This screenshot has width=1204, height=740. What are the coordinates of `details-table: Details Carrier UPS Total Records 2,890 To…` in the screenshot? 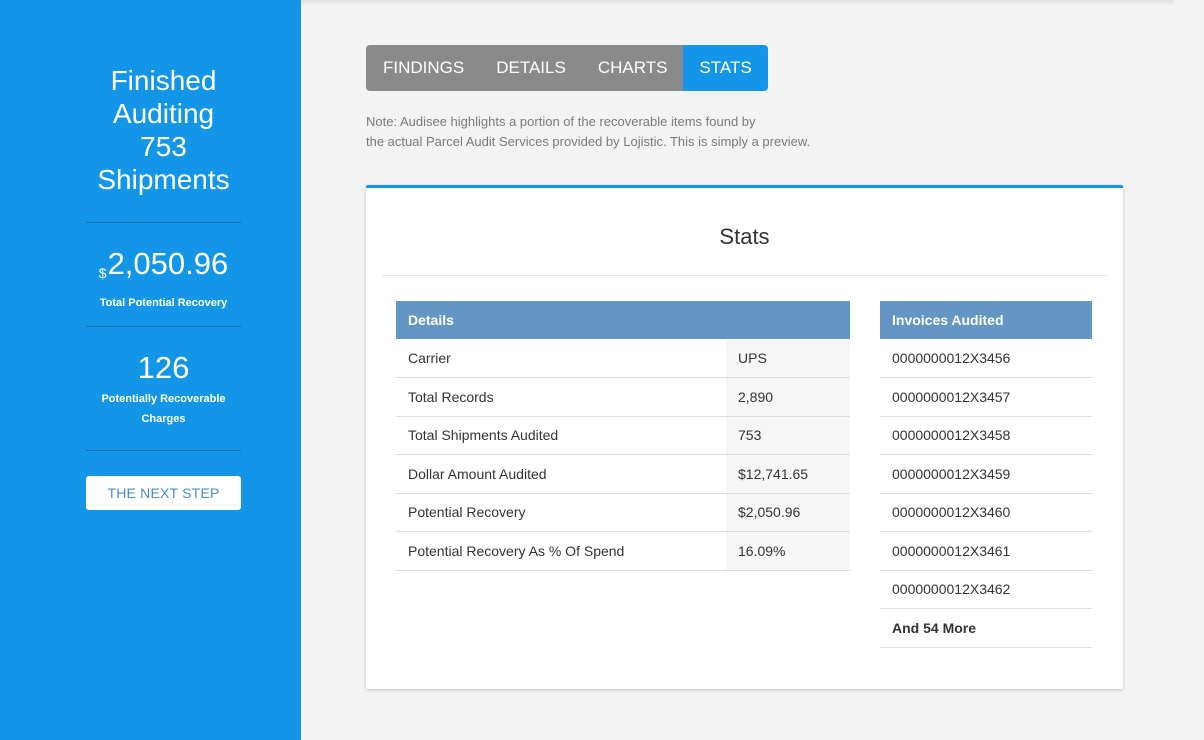 It's located at (623, 436).